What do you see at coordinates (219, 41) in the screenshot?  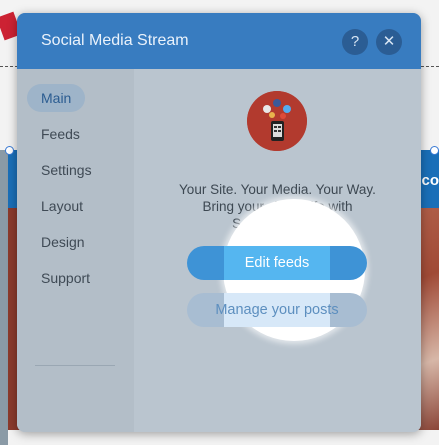 I see `dialog-header: Social Media Stream ? ✕` at bounding box center [219, 41].